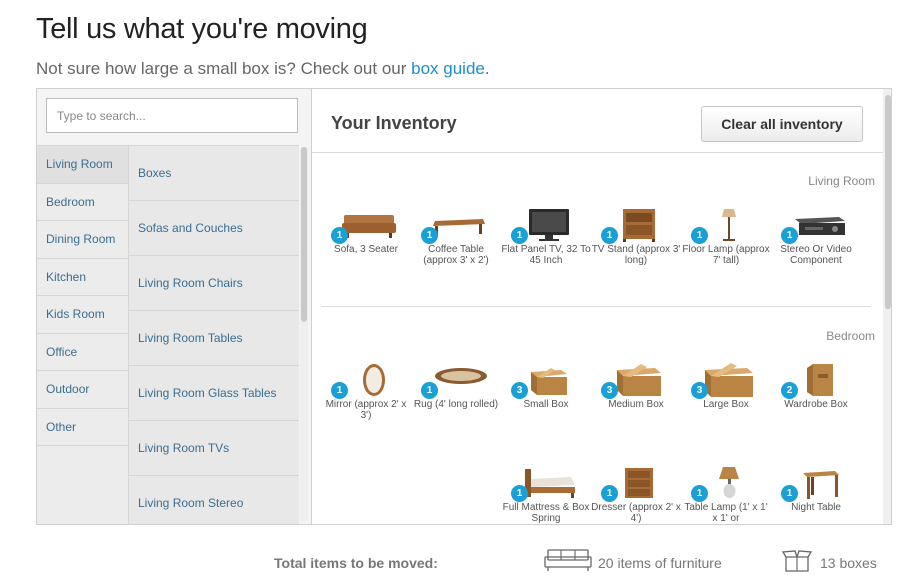  I want to click on item-name: Stereo Or Video Component, so click(816, 255).